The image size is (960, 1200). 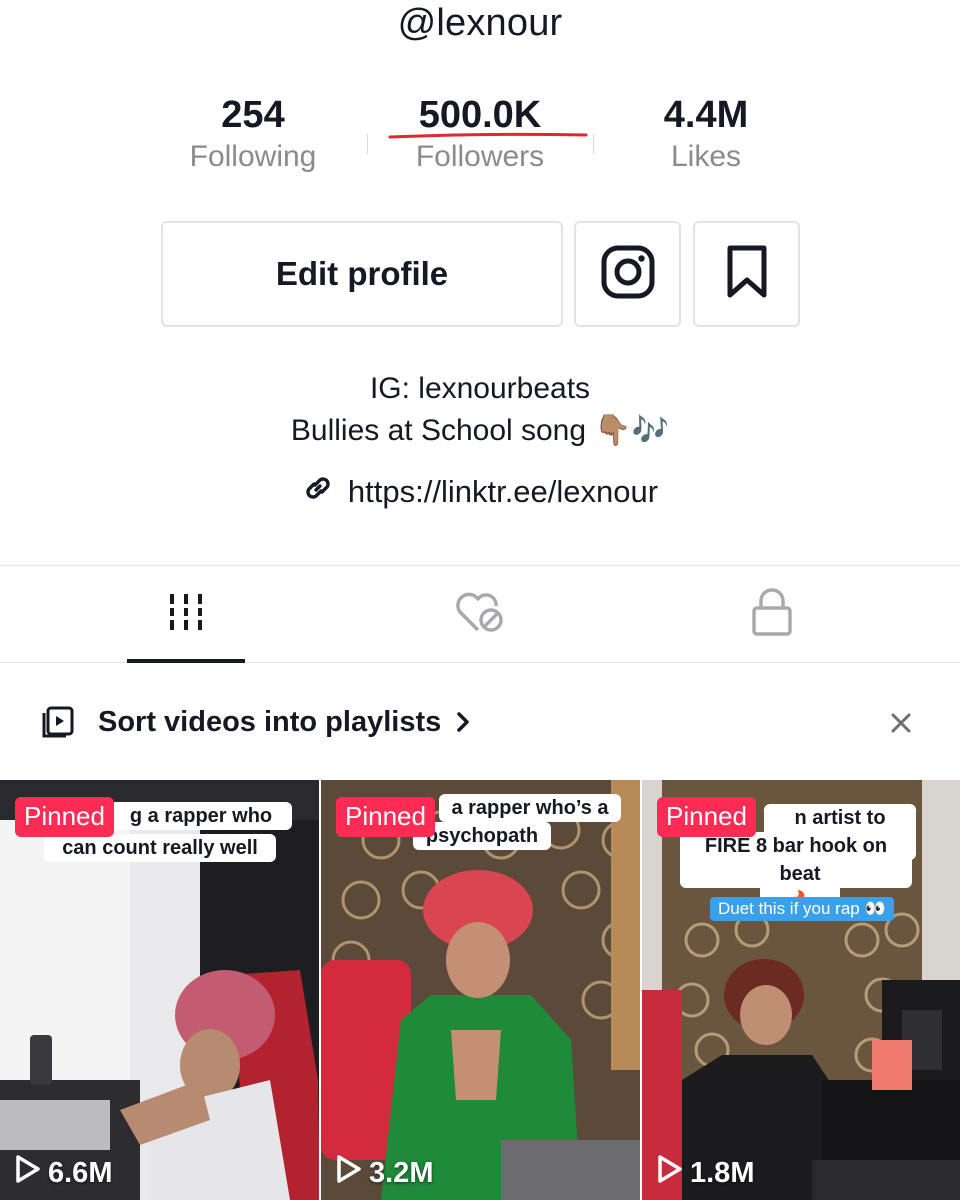 I want to click on profile-tabs, so click(x=480, y=614).